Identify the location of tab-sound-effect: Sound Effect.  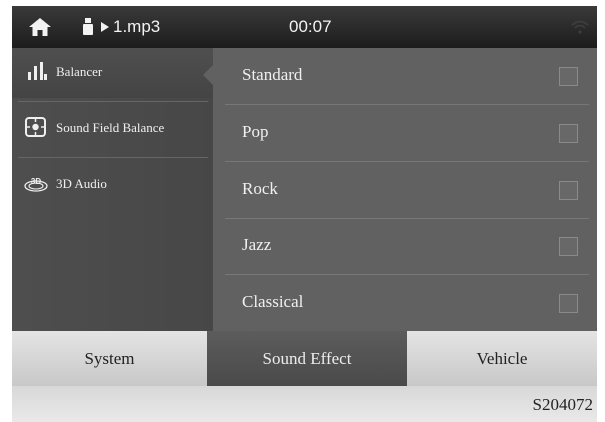
(307, 358).